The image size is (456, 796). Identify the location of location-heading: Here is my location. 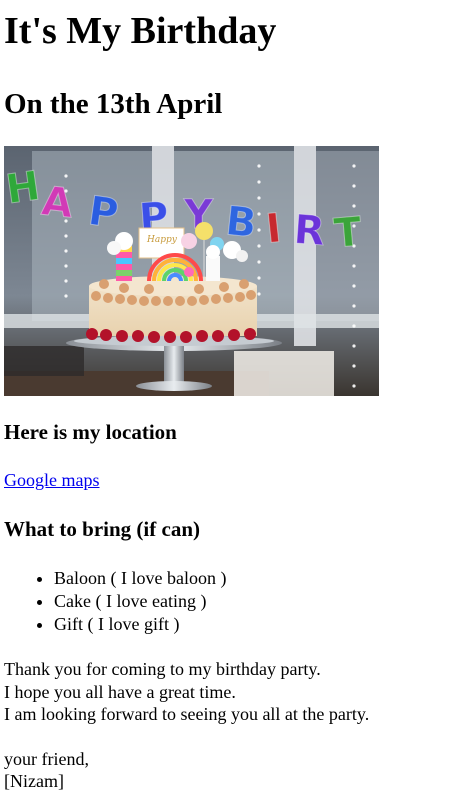
(90, 432).